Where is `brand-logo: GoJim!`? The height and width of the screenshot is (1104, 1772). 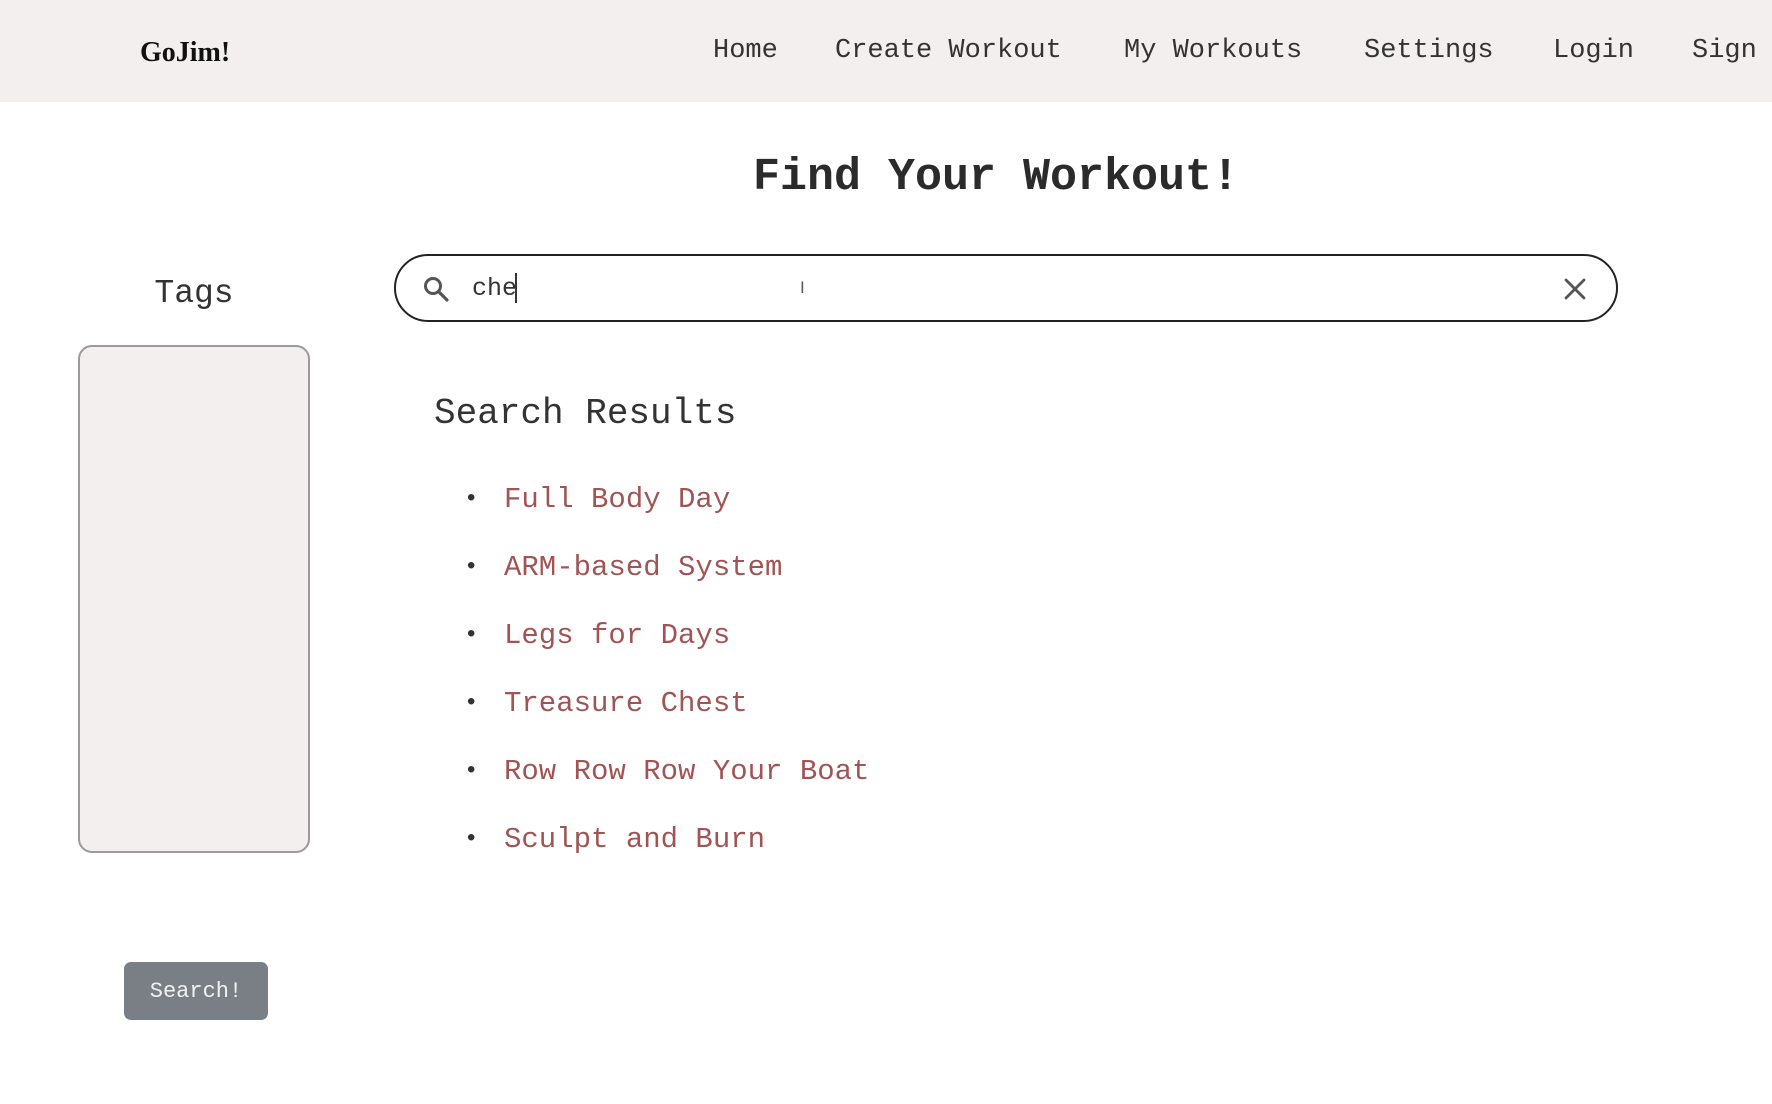
brand-logo: GoJim! is located at coordinates (185, 53).